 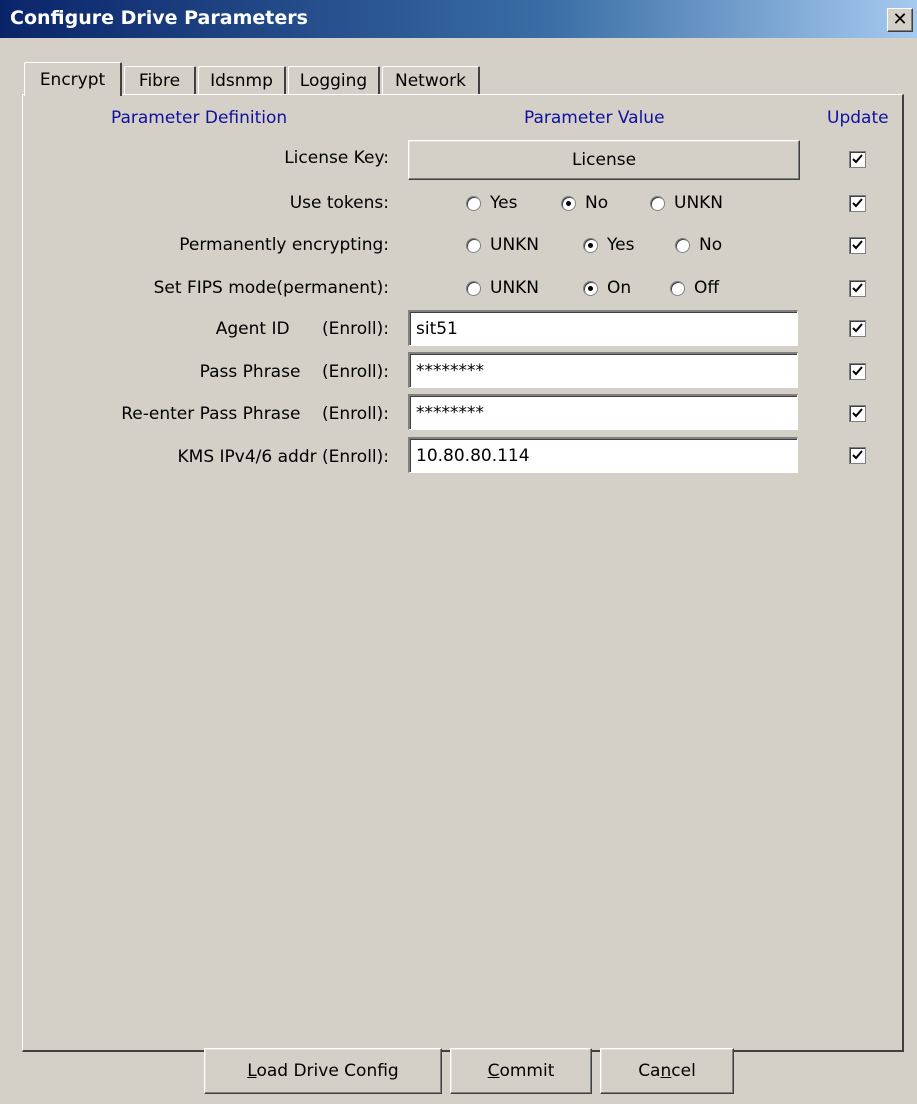 I want to click on use-tokens-yes-radio: Yes, so click(x=491, y=203).